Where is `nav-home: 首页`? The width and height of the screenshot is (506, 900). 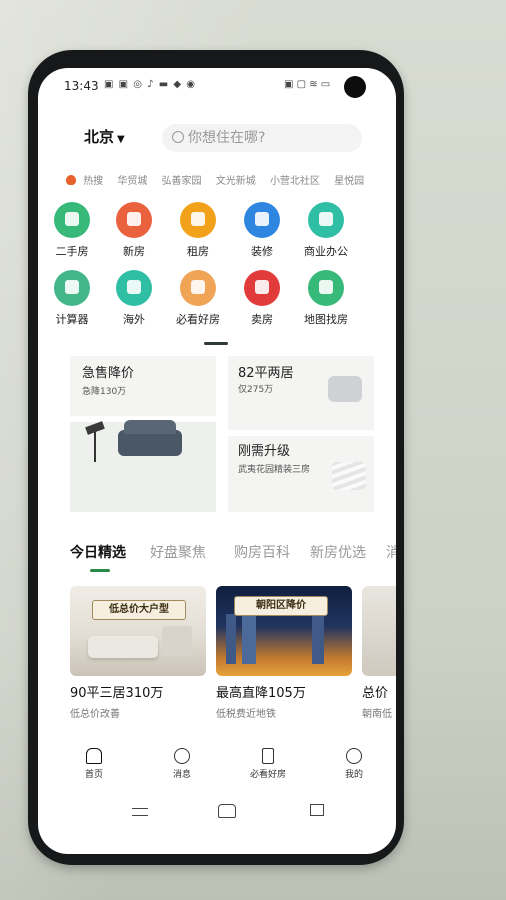 nav-home: 首页 is located at coordinates (94, 764).